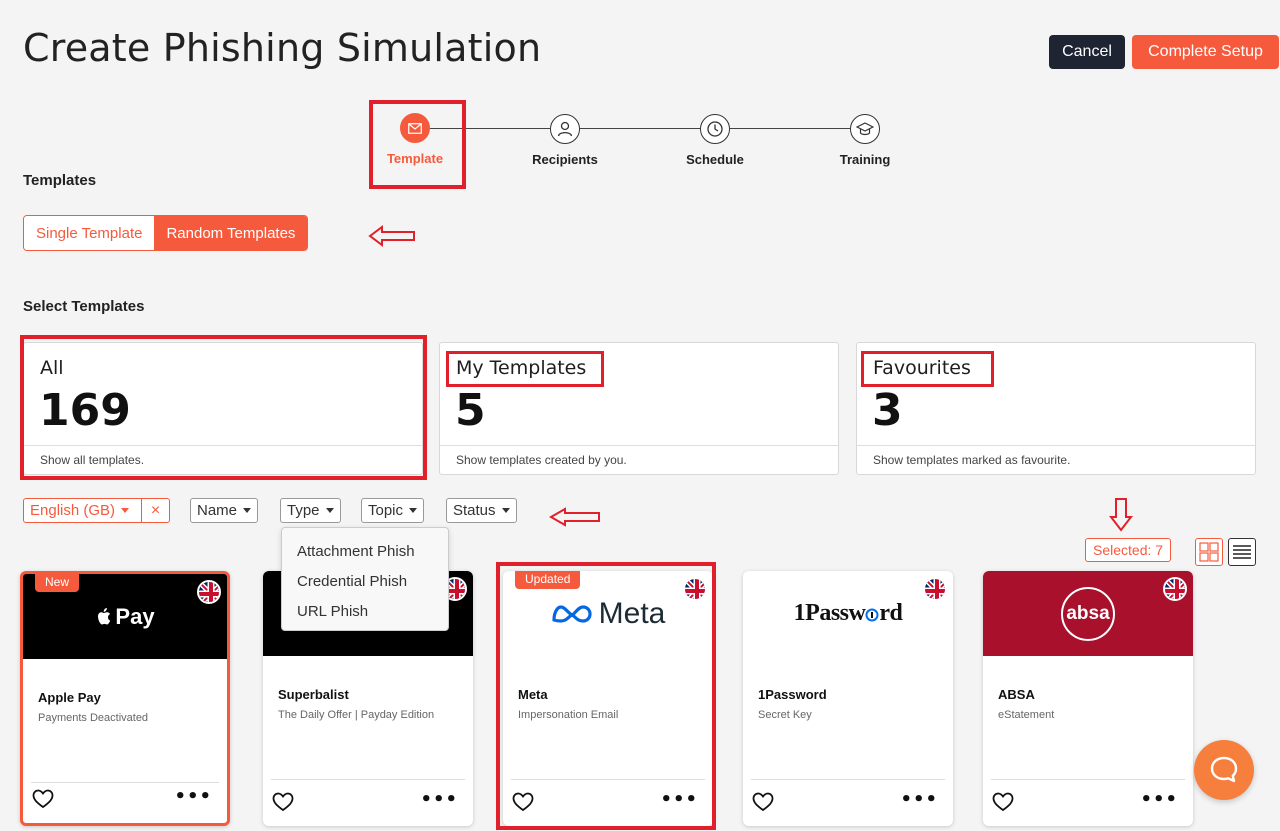  Describe the element at coordinates (872, 614) in the screenshot. I see `keyhole-icon` at that location.